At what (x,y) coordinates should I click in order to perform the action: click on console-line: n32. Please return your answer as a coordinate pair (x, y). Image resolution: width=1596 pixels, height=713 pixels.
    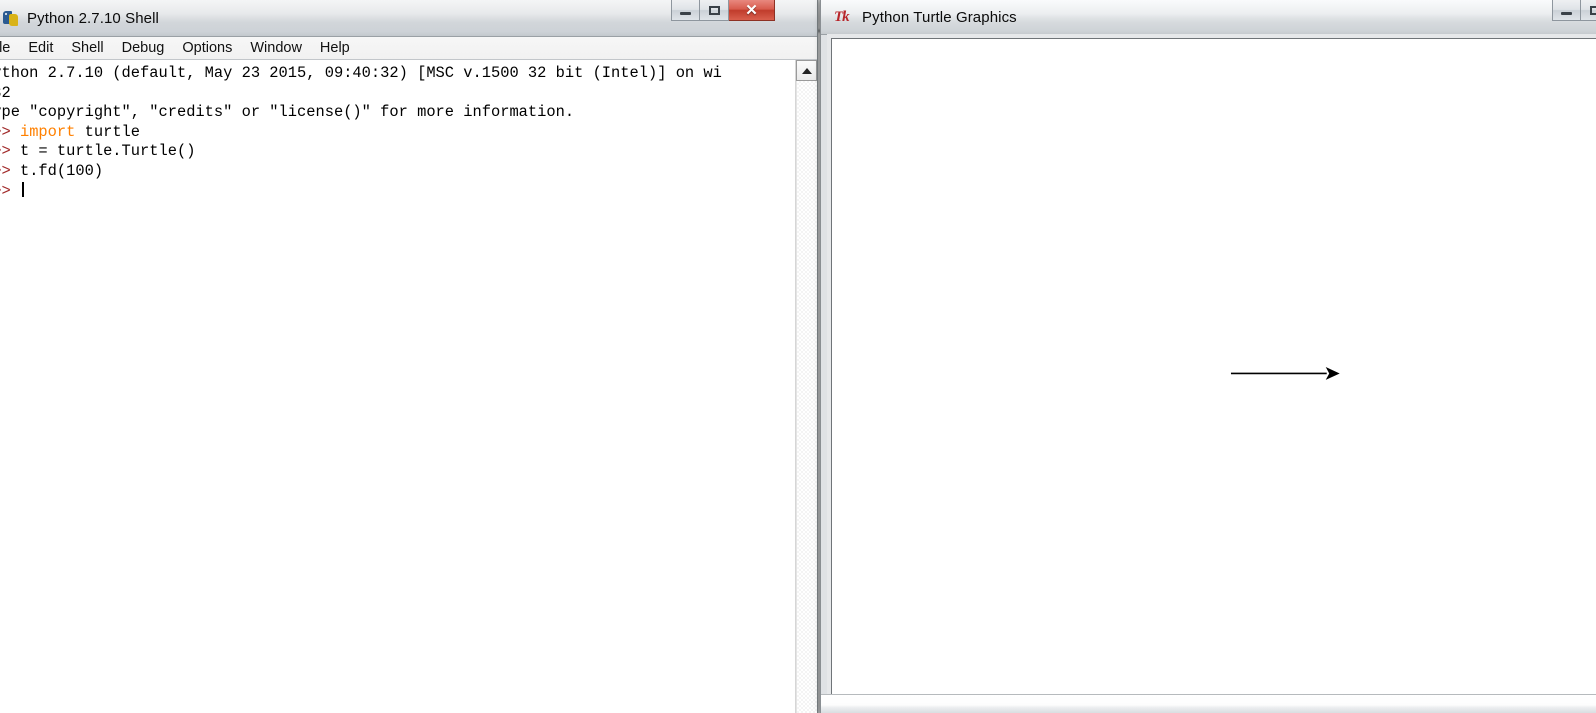
    Looking at the image, I should click on (397, 94).